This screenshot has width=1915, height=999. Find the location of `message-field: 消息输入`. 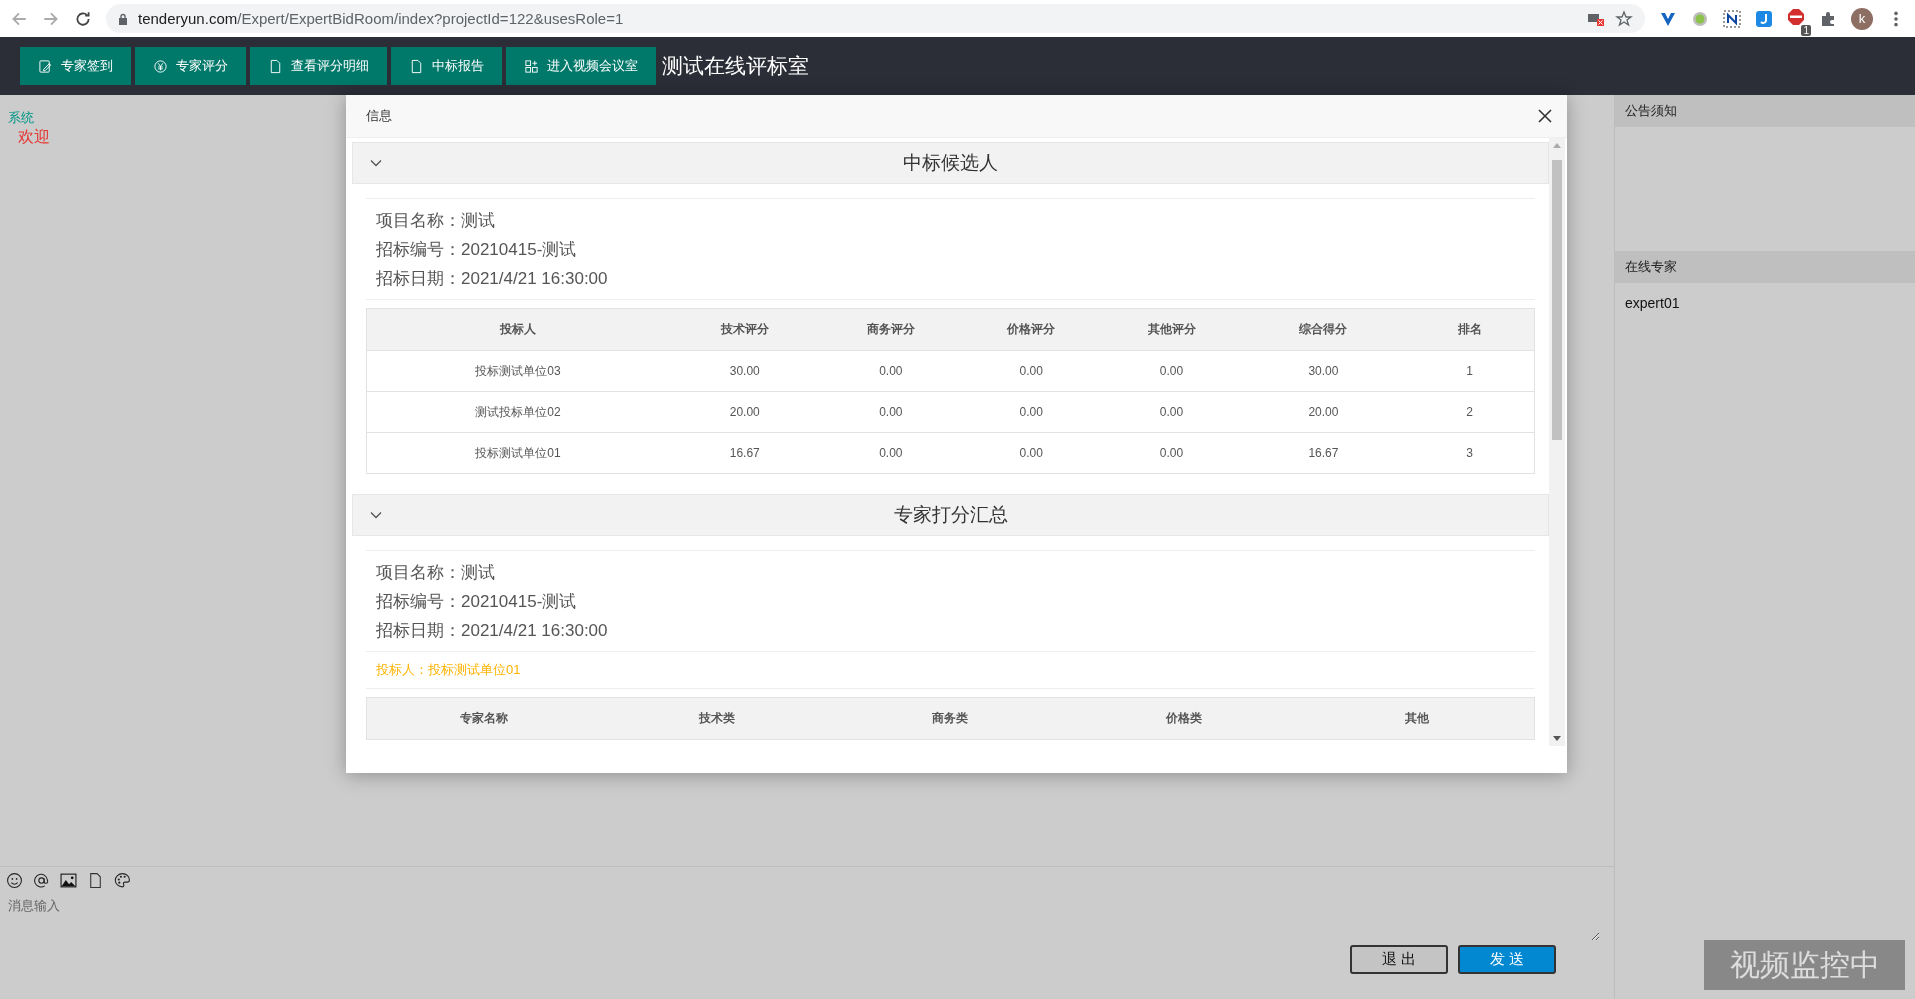

message-field: 消息输入 is located at coordinates (803, 918).